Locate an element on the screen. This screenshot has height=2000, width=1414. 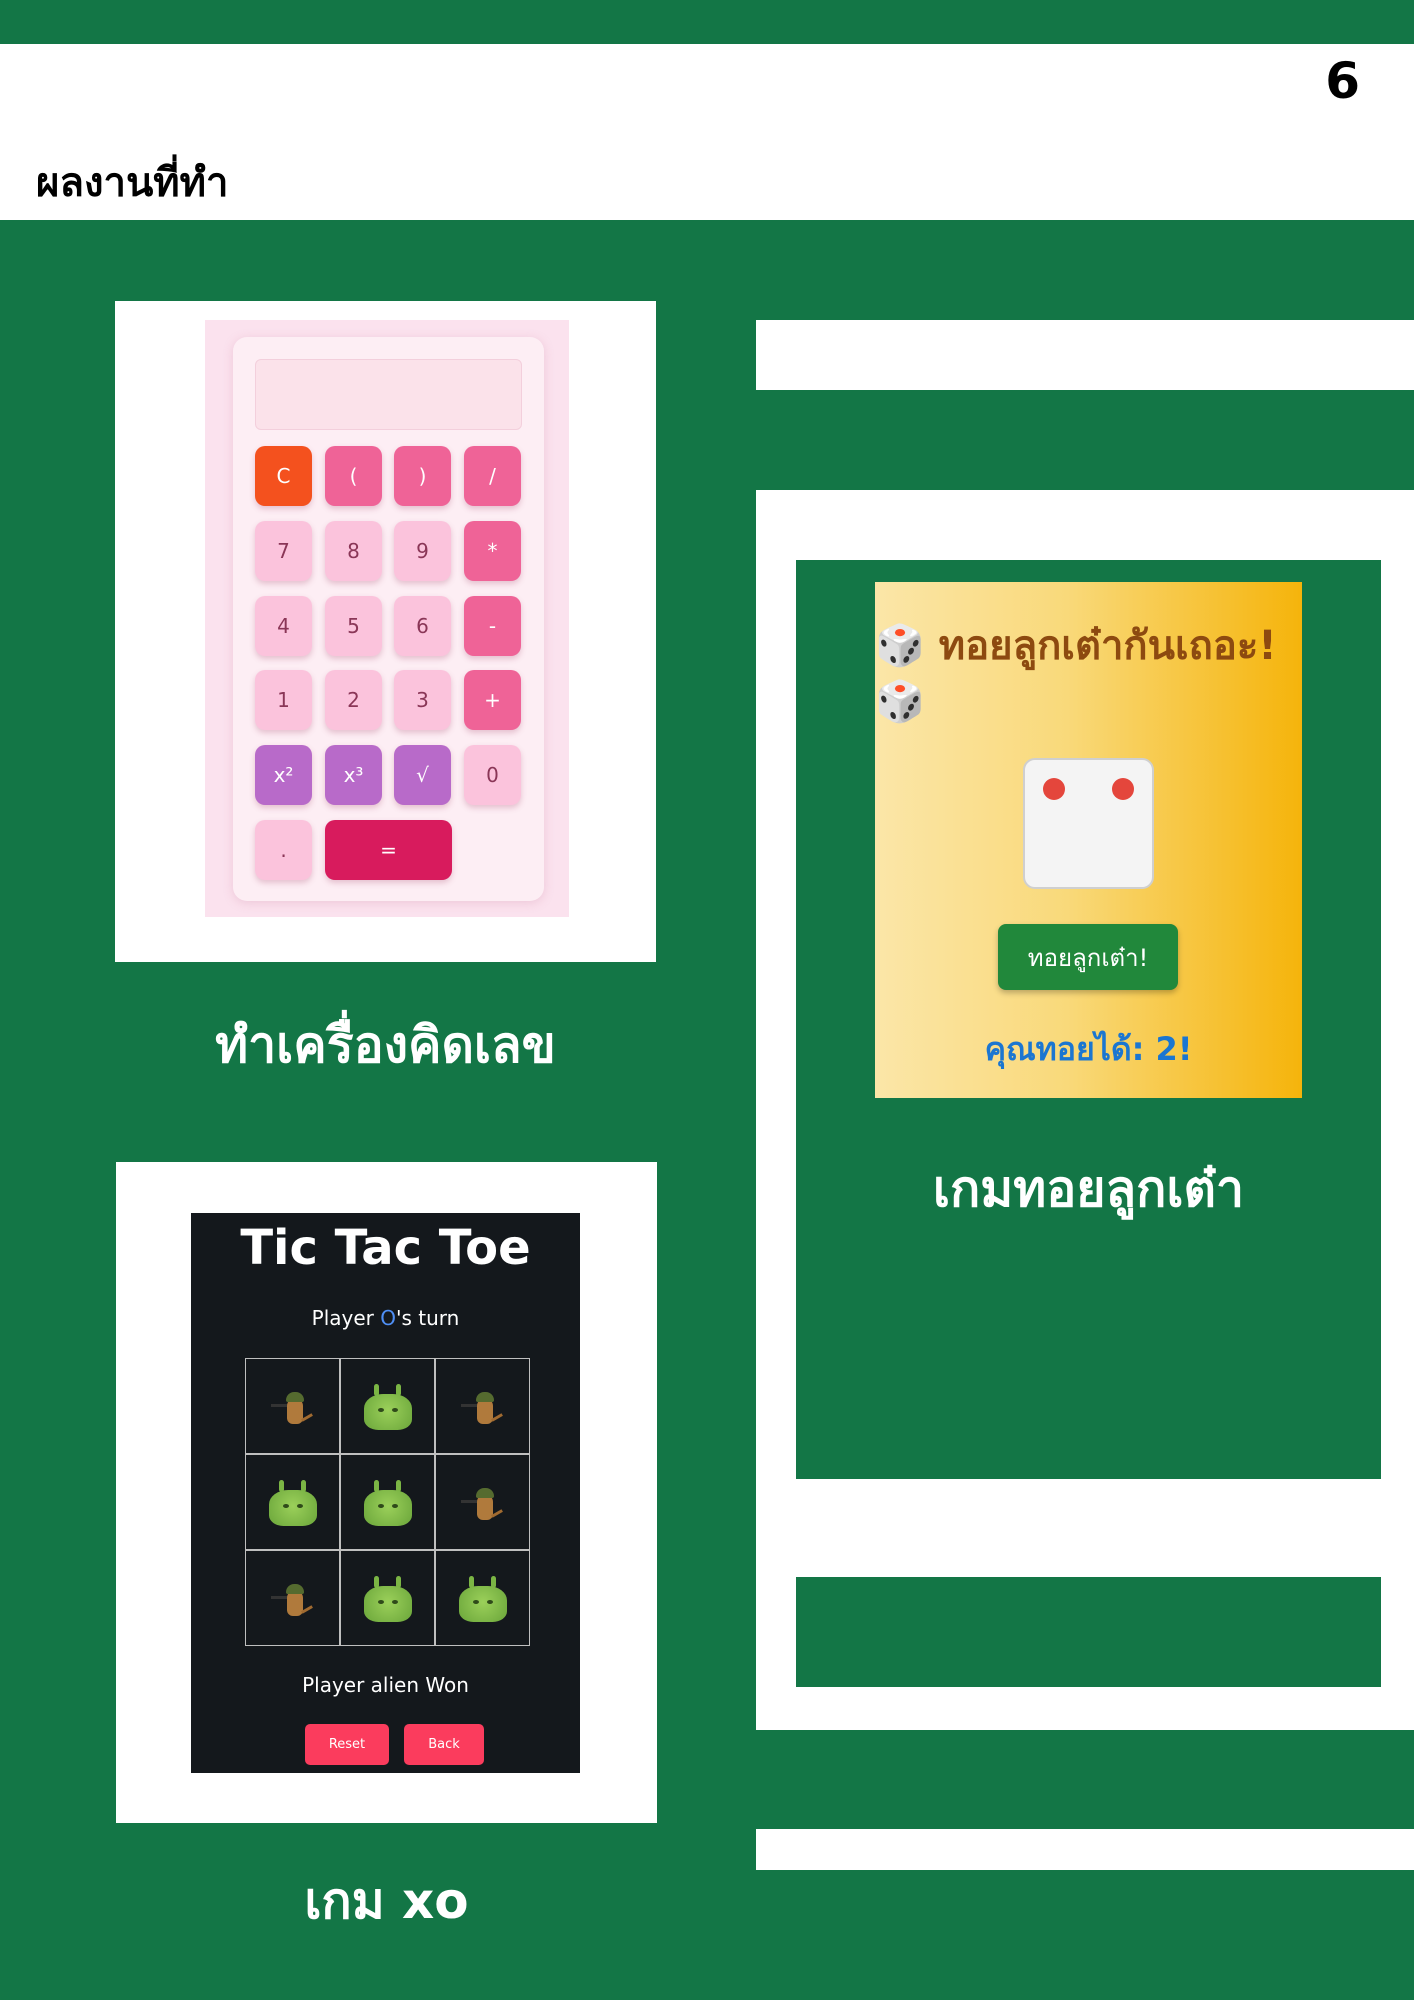
turn-suffix: 's turn is located at coordinates (428, 1318).